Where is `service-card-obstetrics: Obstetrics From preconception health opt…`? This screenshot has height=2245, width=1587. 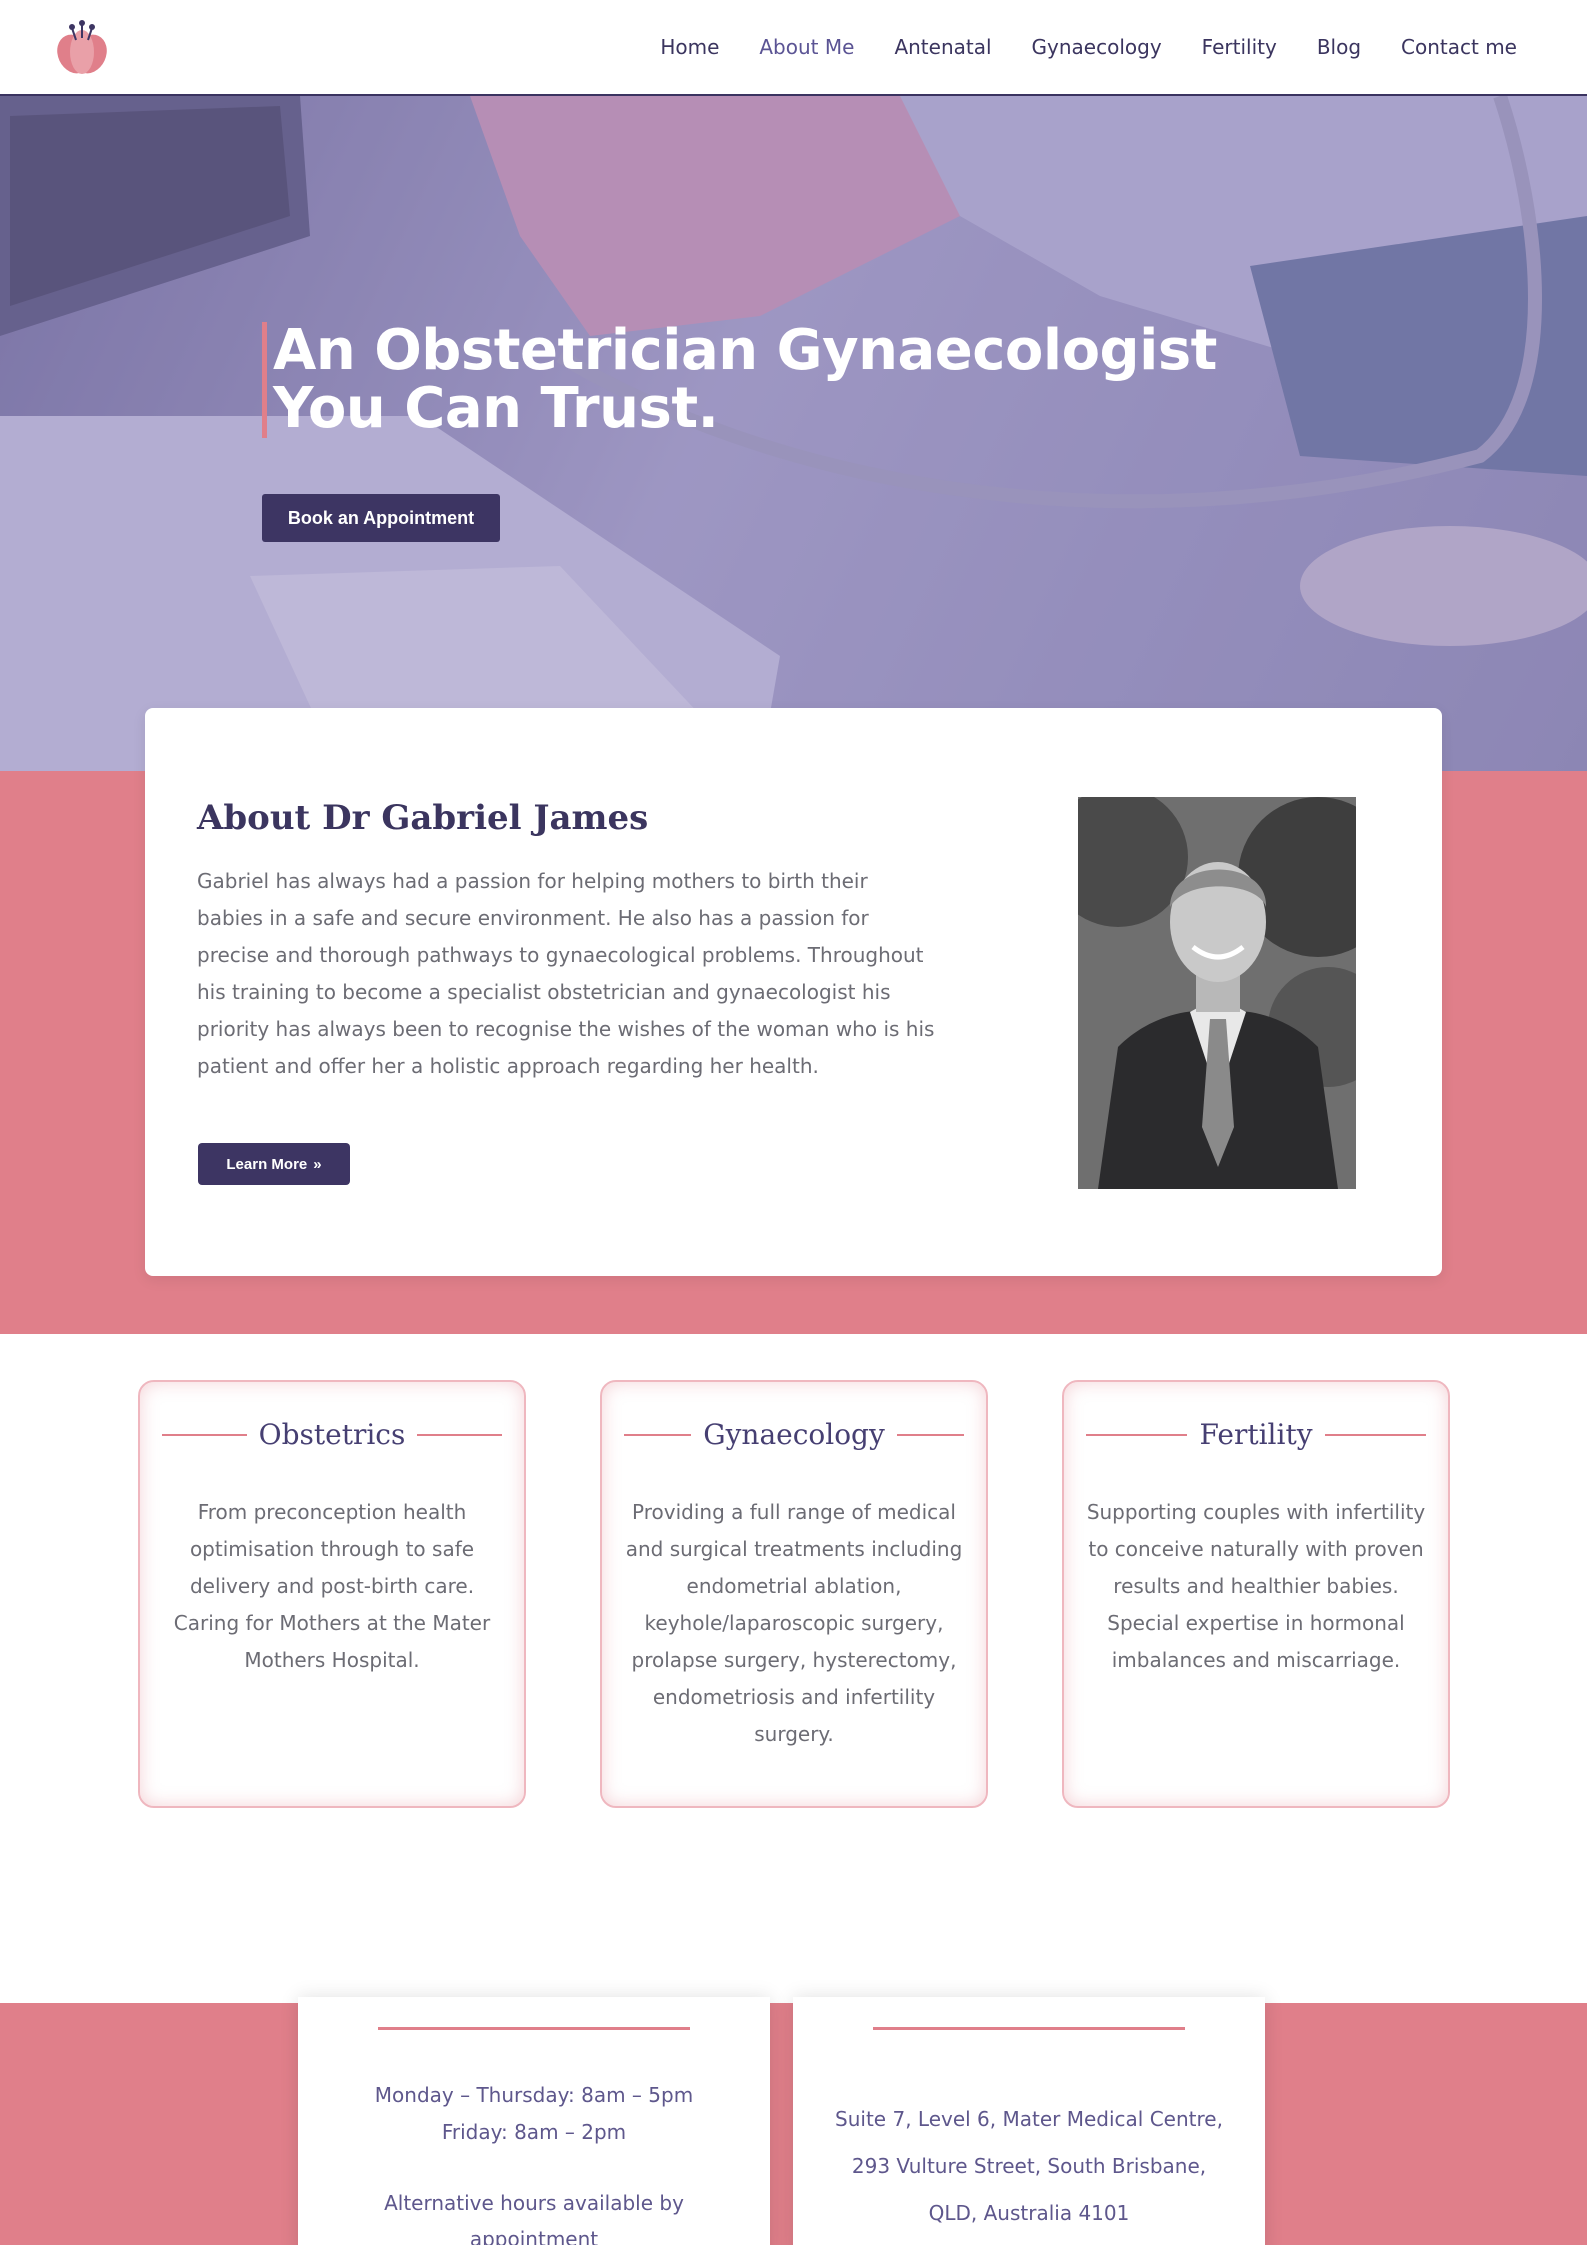 service-card-obstetrics: Obstetrics From preconception health opt… is located at coordinates (332, 1594).